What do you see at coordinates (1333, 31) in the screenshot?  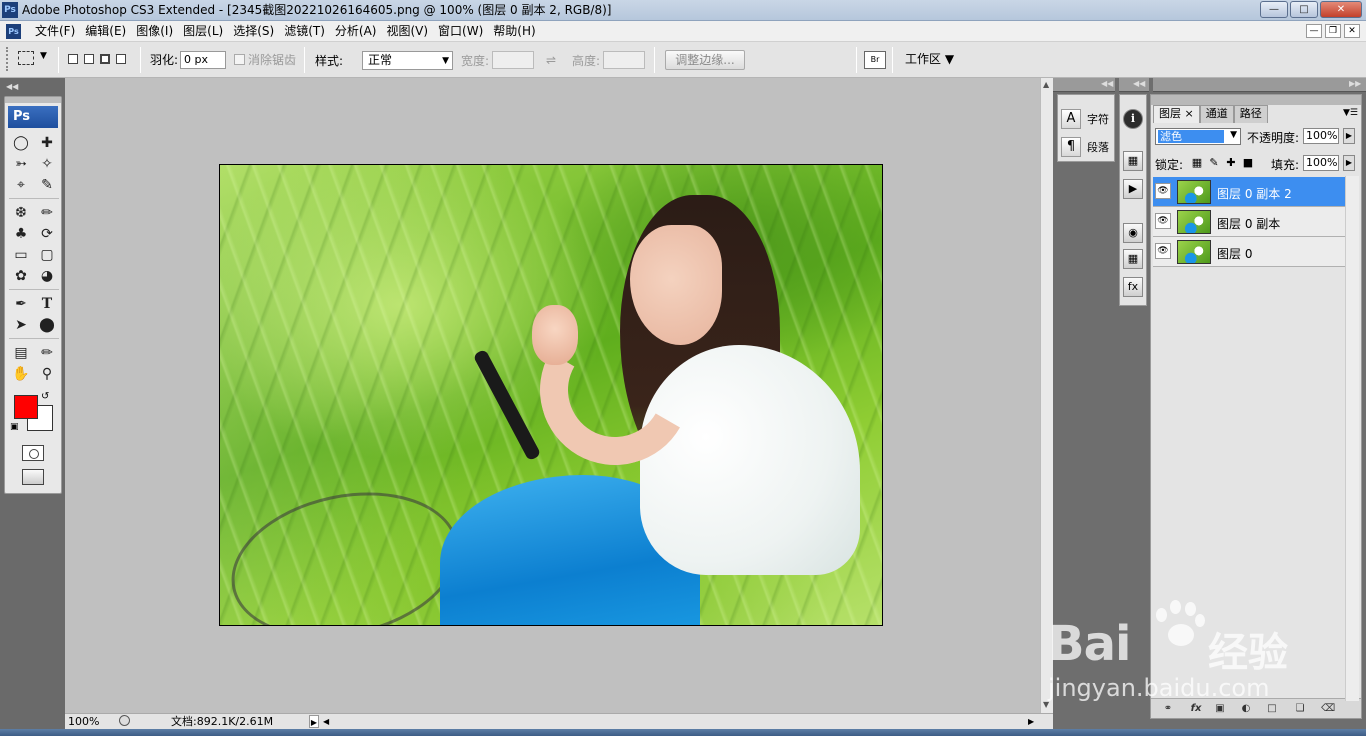 I see `doc-restore-button: ❐` at bounding box center [1333, 31].